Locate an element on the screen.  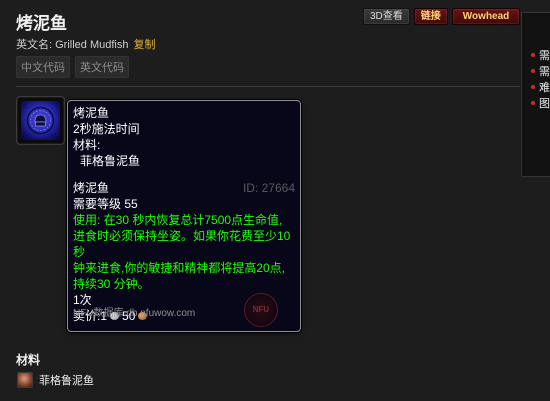
reagent-name: 菲格鲁泥鱼 is located at coordinates (110, 161).